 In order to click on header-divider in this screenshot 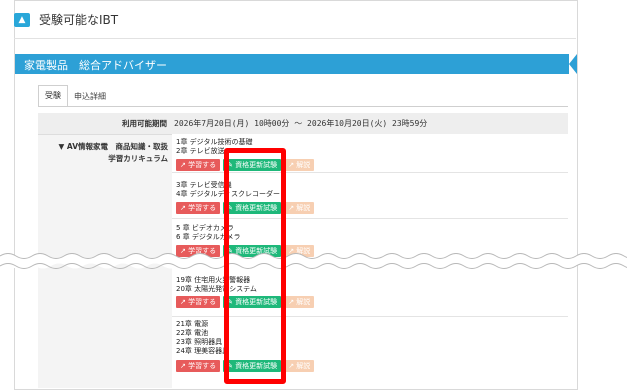, I will do `click(295, 38)`.